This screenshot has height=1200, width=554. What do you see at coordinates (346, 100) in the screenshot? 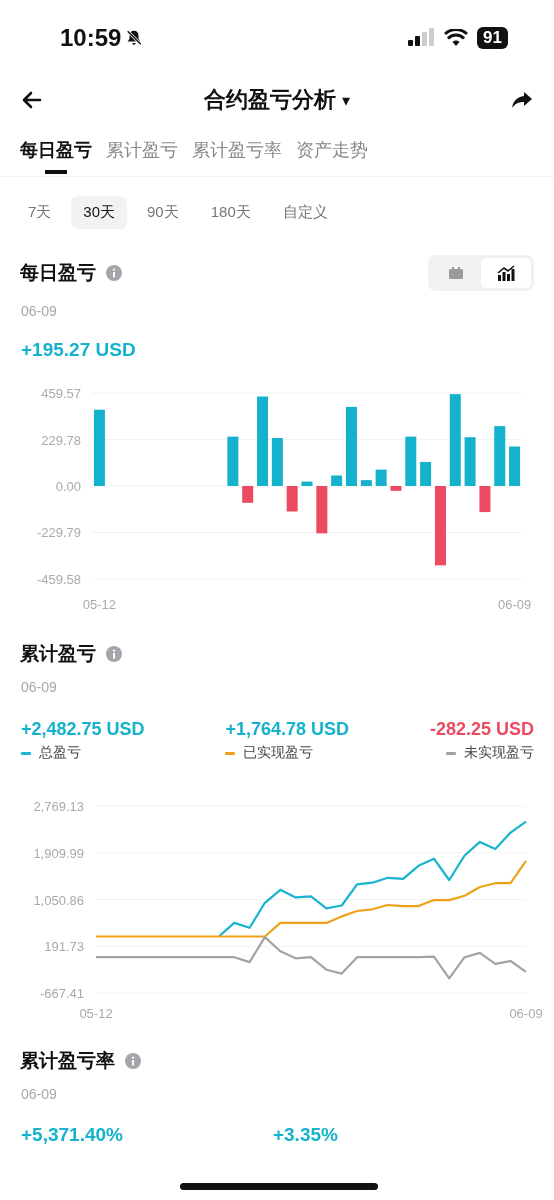
I see `dropdown-caret: ▾` at bounding box center [346, 100].